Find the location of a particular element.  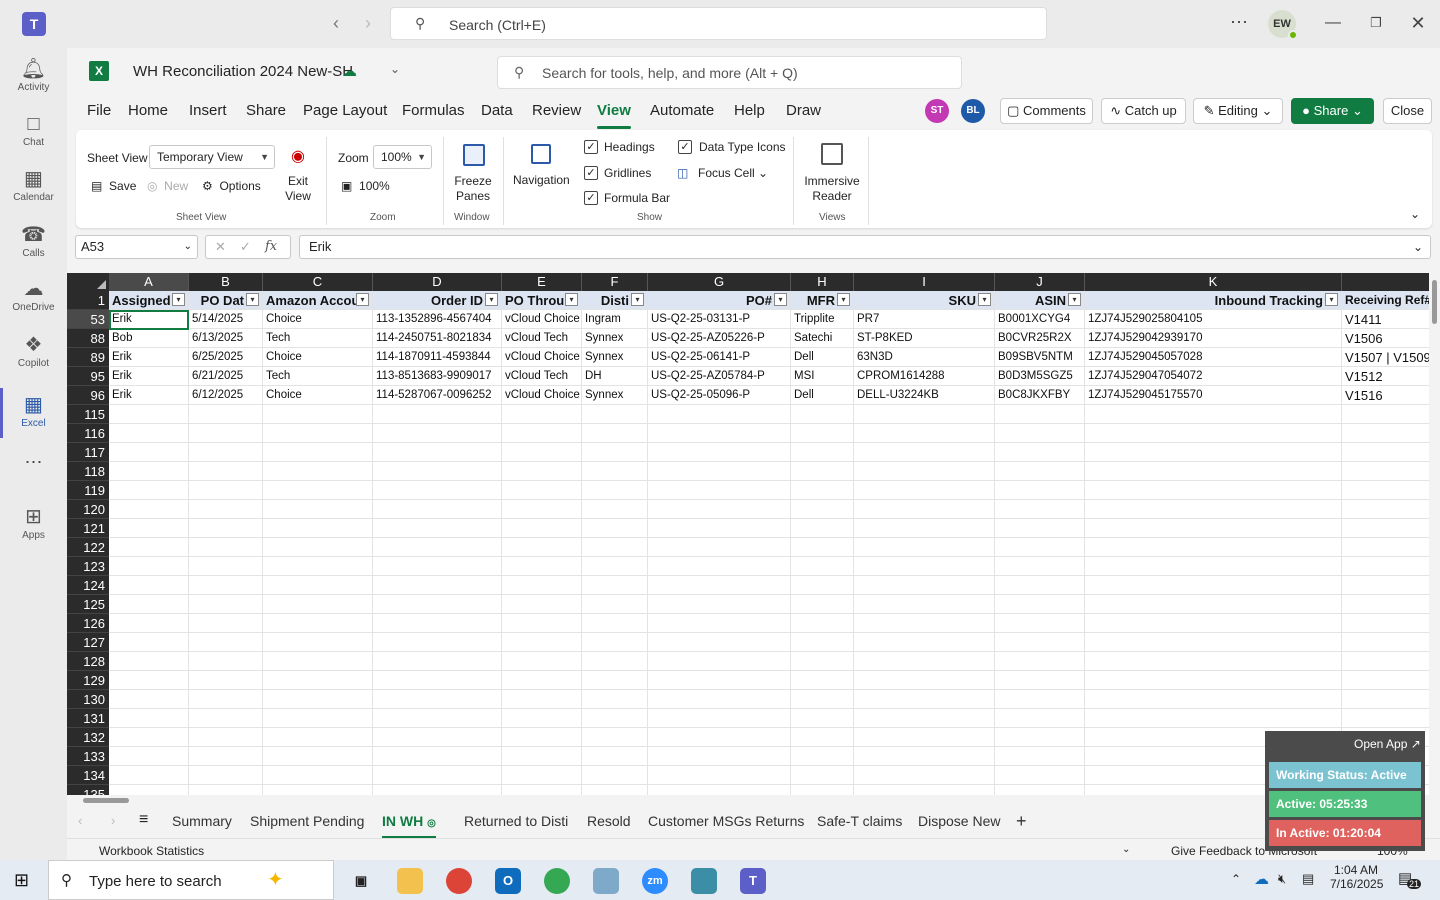

rail-item-onedrive: ☁︎ OneDrive is located at coordinates (33, 294).